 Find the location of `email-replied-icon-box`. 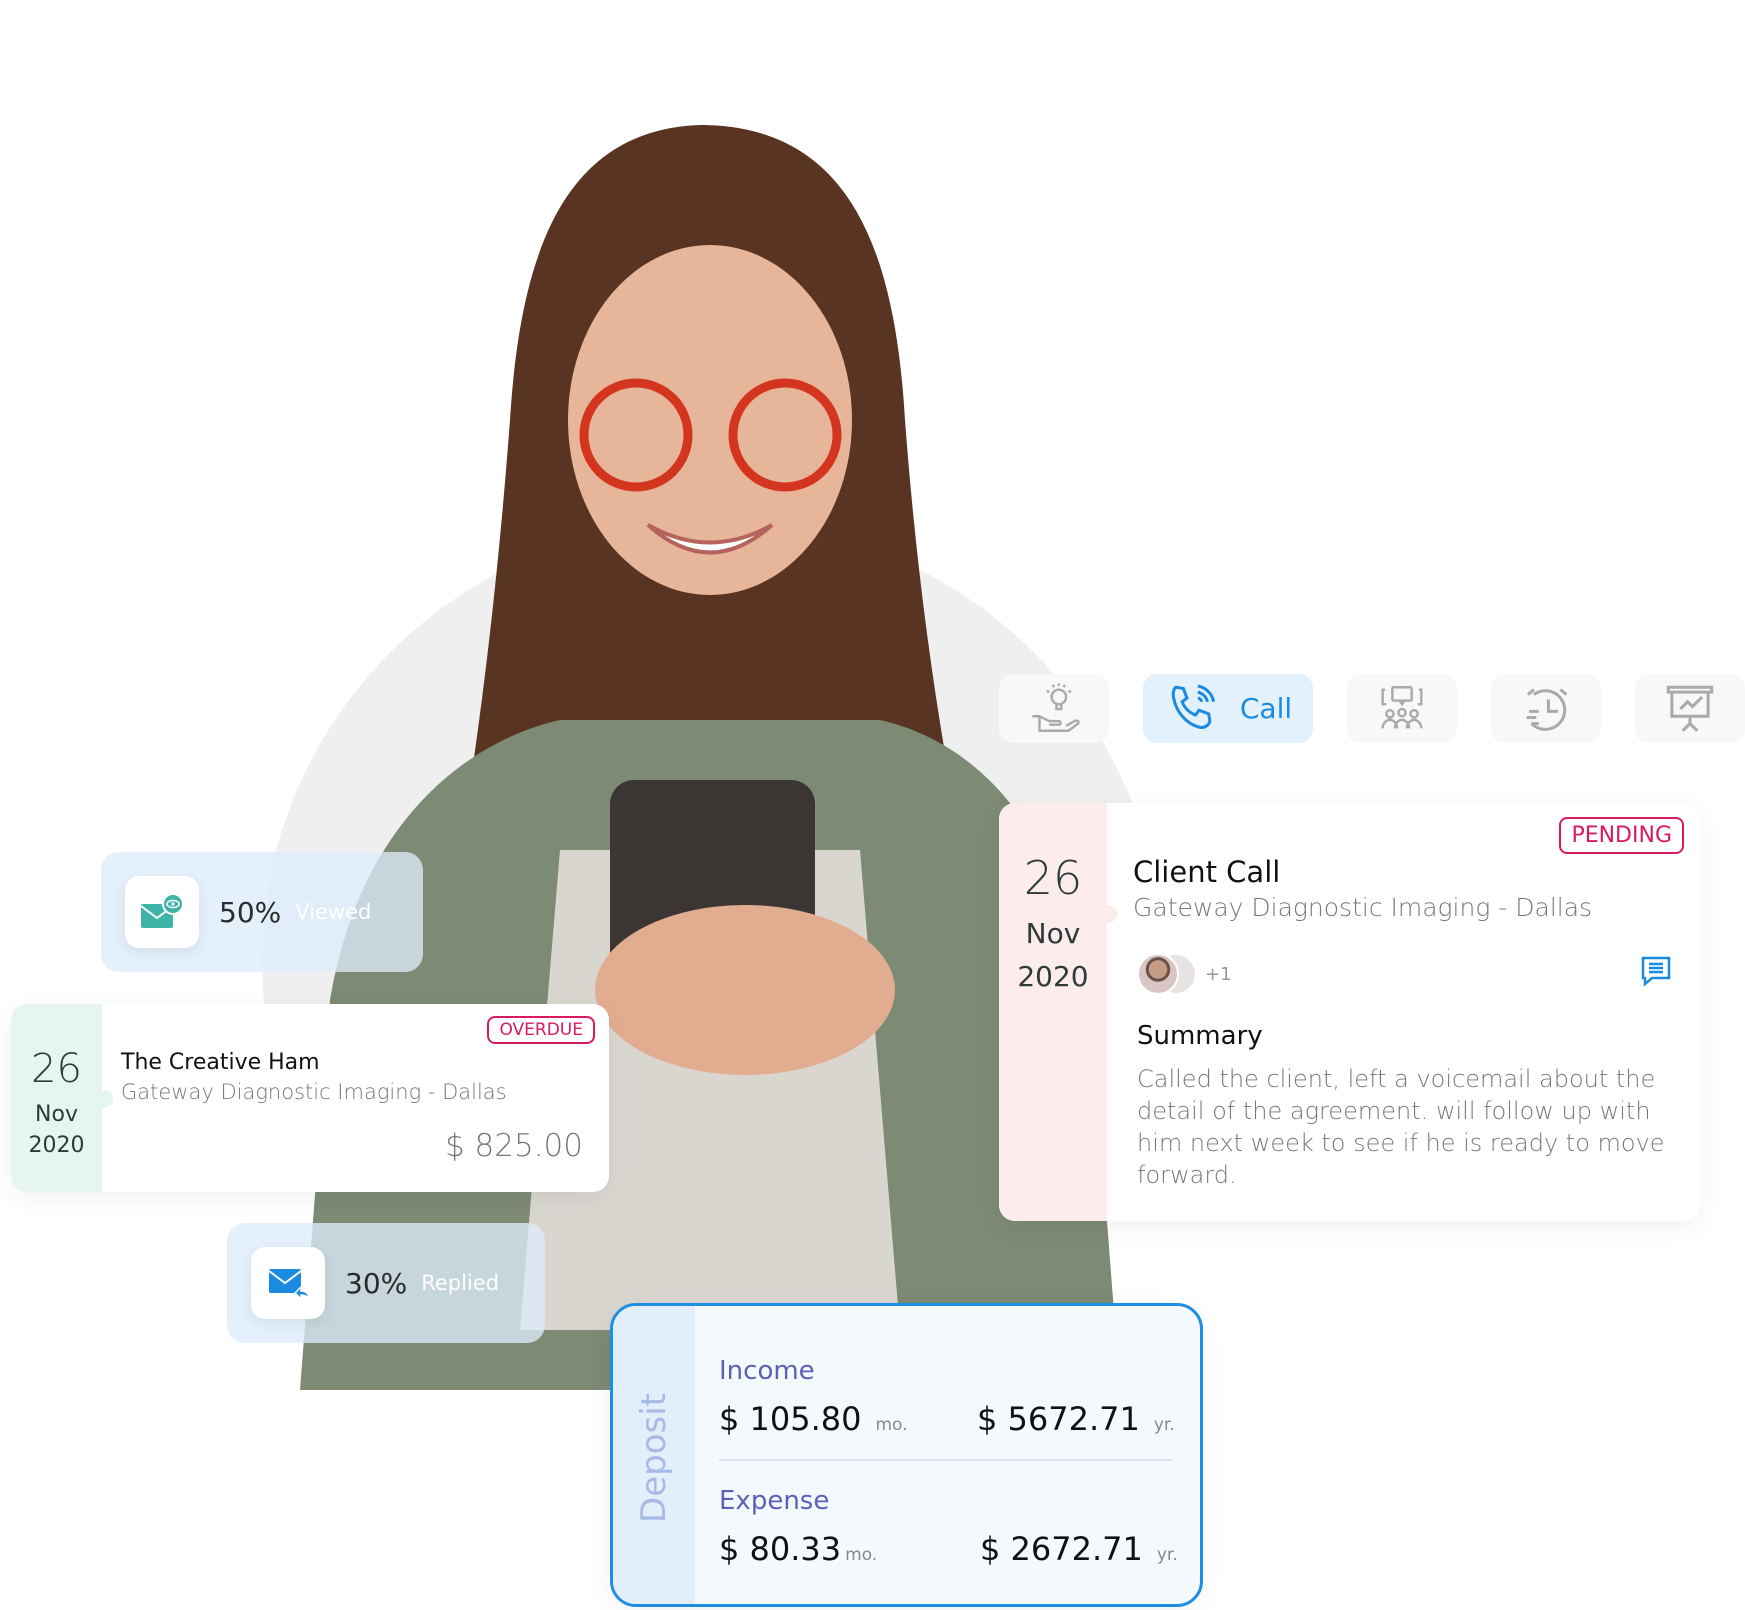

email-replied-icon-box is located at coordinates (288, 1283).